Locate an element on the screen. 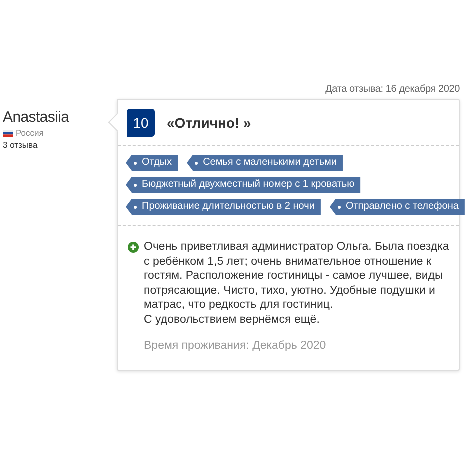  review-title: «Отлично! » is located at coordinates (209, 123).